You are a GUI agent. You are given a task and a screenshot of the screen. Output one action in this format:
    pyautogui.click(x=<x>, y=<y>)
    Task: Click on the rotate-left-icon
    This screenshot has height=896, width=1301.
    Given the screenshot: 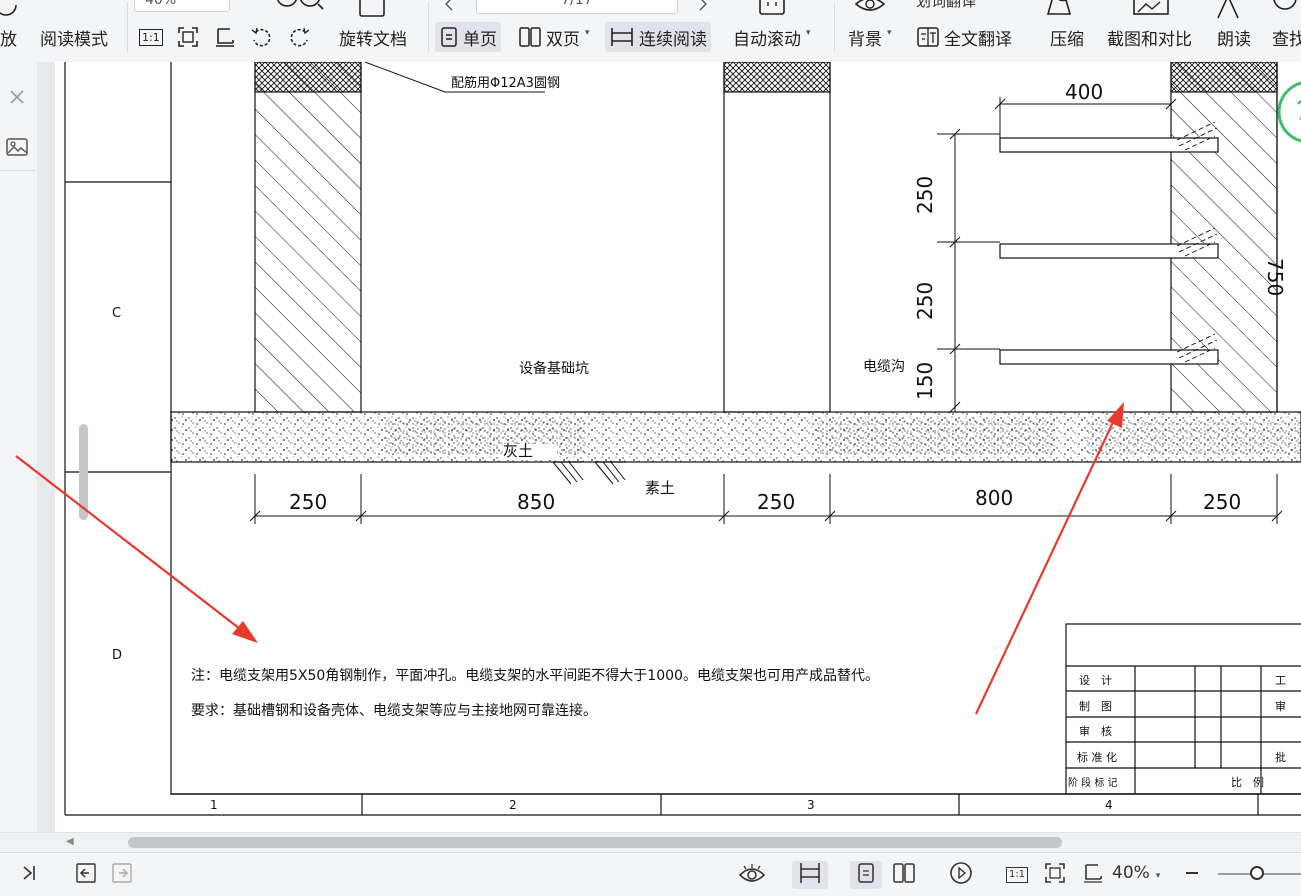 What is the action you would take?
    pyautogui.click(x=262, y=37)
    